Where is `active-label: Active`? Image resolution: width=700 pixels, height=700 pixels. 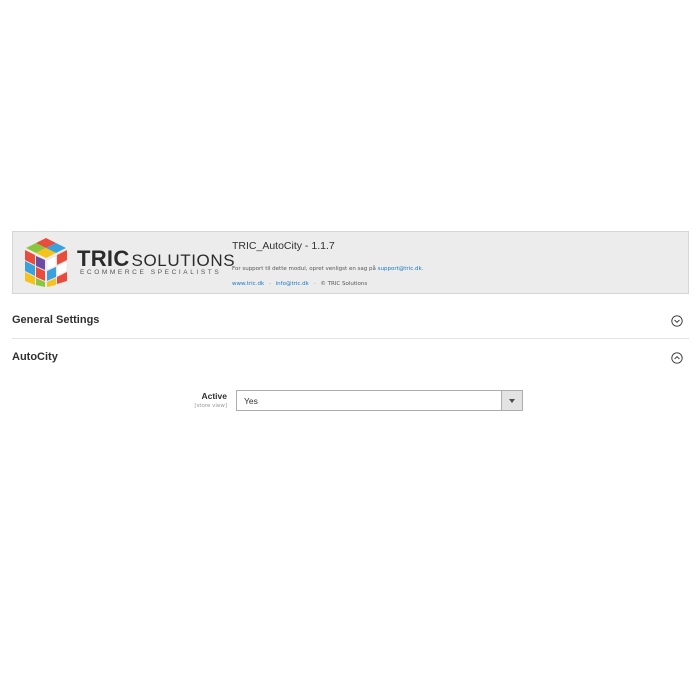
active-label: Active is located at coordinates (214, 396).